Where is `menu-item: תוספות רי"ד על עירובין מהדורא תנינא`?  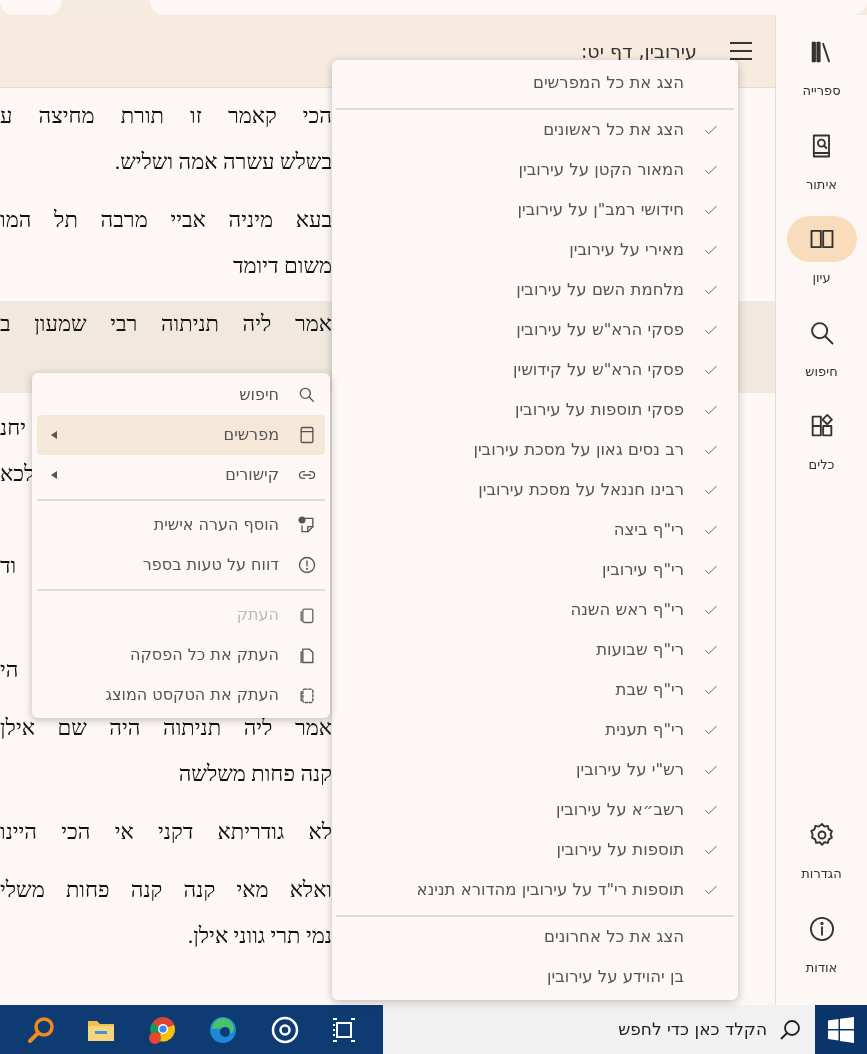
menu-item: תוספות רי"ד על עירובין מהדורא תנינא is located at coordinates (535, 890).